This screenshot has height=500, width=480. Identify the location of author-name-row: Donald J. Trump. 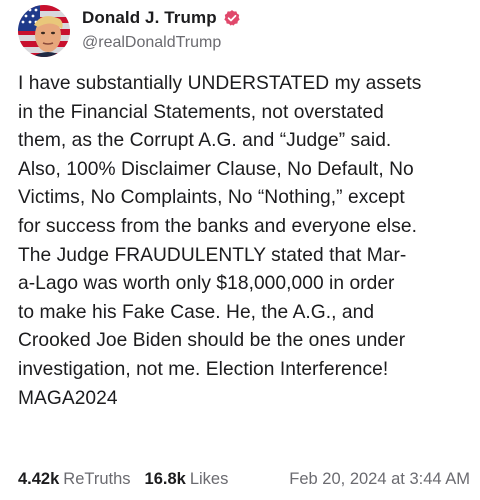
(161, 18).